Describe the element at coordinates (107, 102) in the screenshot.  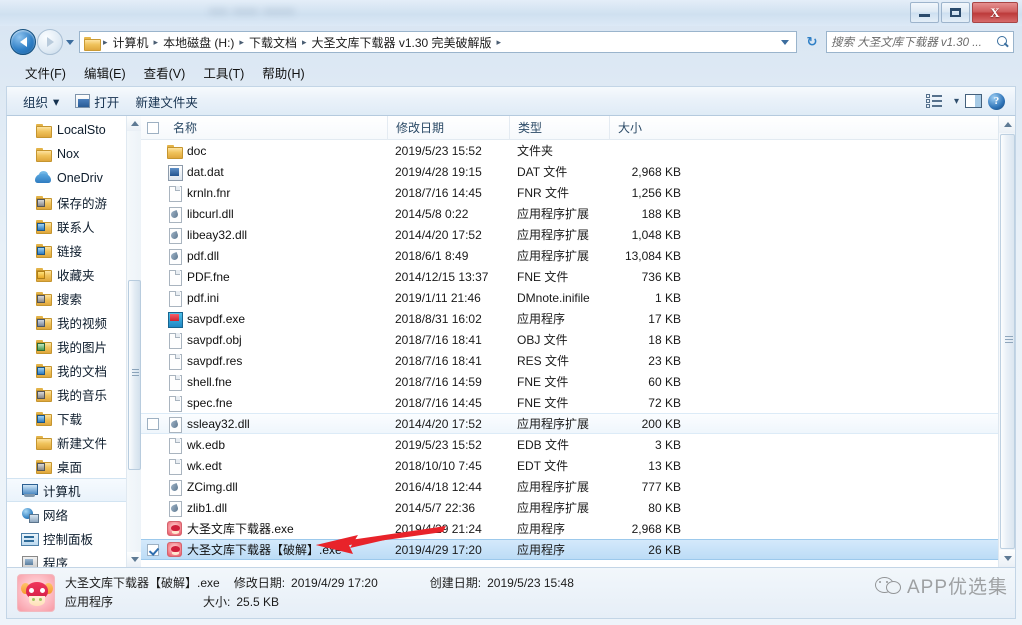
I see `open-label: 打开` at that location.